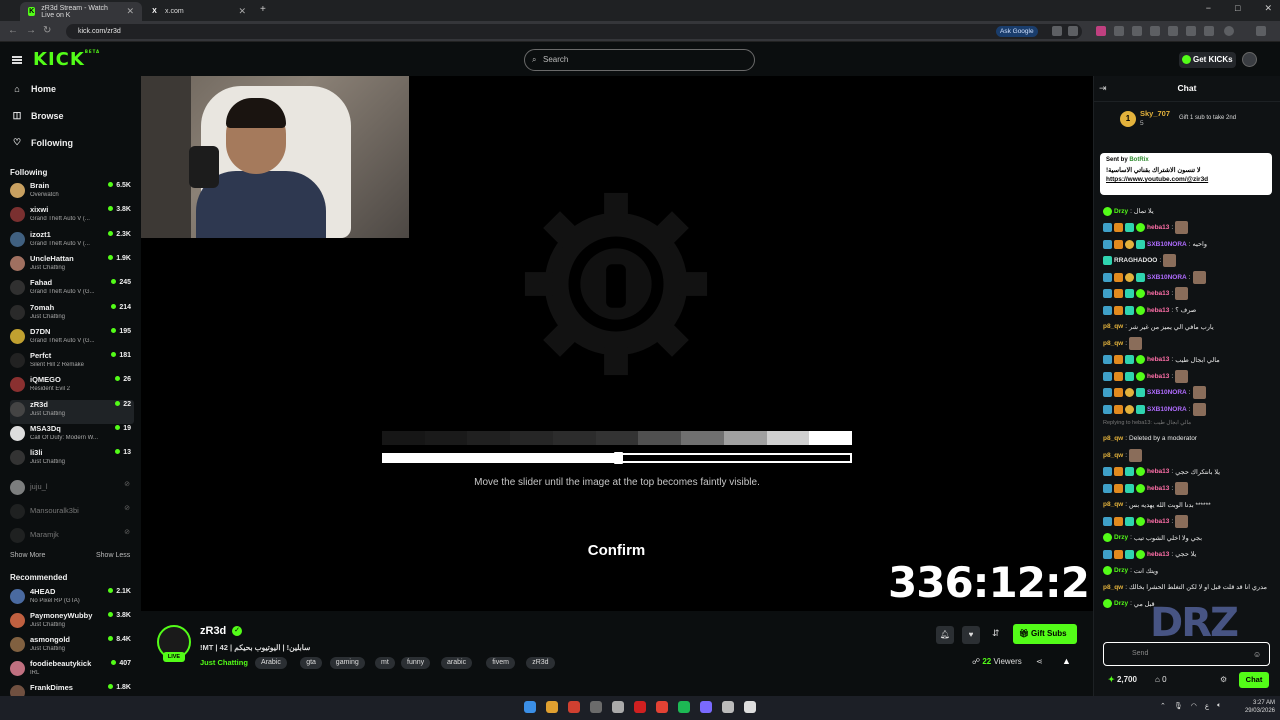 The height and width of the screenshot is (720, 1280). Describe the element at coordinates (72, 411) in the screenshot. I see `sidebar-channel: zR3d Just Chatting 22` at that location.